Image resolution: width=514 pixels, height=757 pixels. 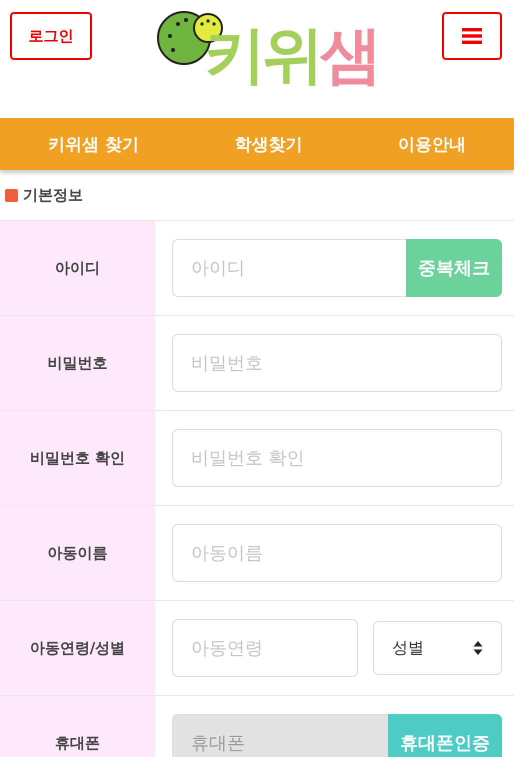 I want to click on sort-icon, so click(x=478, y=648).